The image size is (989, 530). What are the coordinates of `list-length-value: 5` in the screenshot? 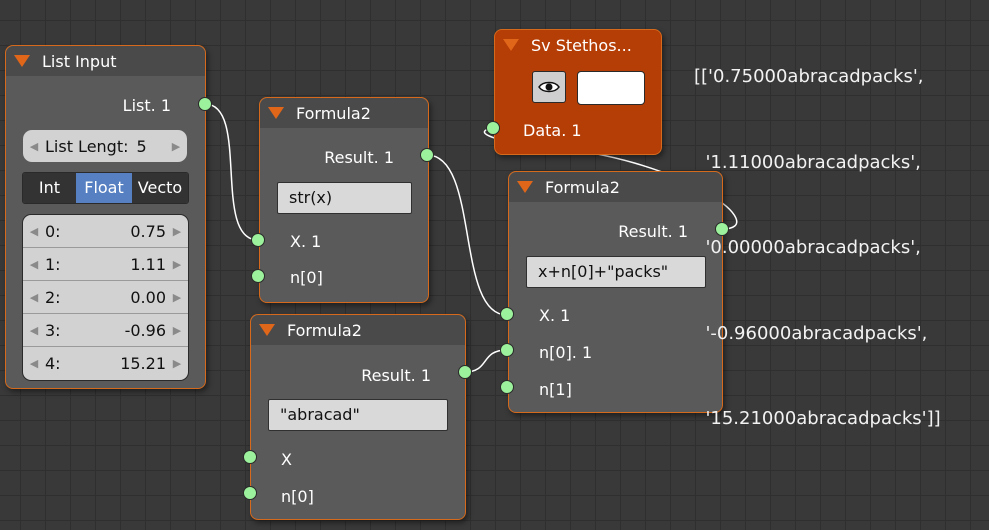 It's located at (141, 146).